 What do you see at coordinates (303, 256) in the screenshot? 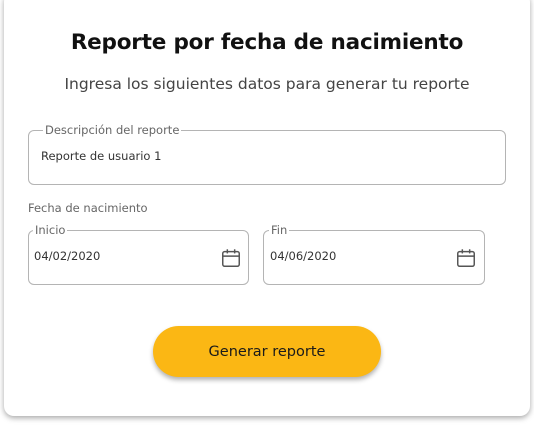
I see `end-date-input: 04/06/2020` at bounding box center [303, 256].